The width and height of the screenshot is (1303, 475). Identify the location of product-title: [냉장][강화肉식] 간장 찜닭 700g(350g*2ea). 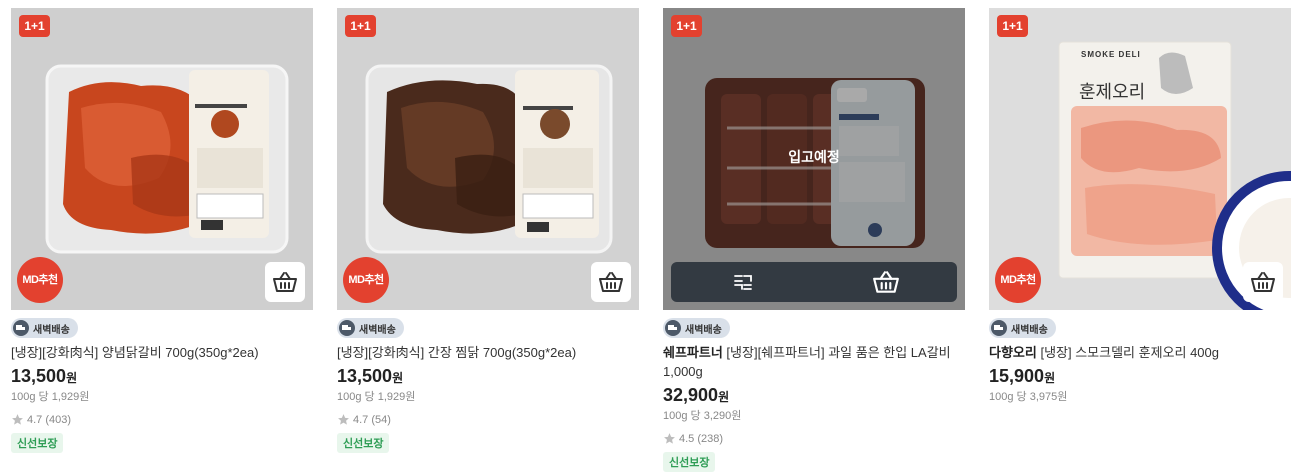
(485, 352).